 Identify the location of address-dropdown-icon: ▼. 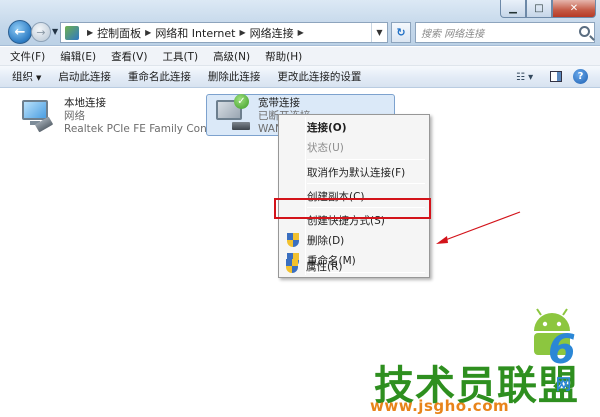
(379, 32).